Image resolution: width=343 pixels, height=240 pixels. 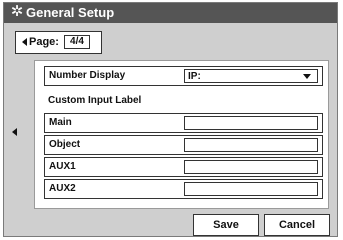 What do you see at coordinates (17, 11) in the screenshot?
I see `gear-icon: ✲` at bounding box center [17, 11].